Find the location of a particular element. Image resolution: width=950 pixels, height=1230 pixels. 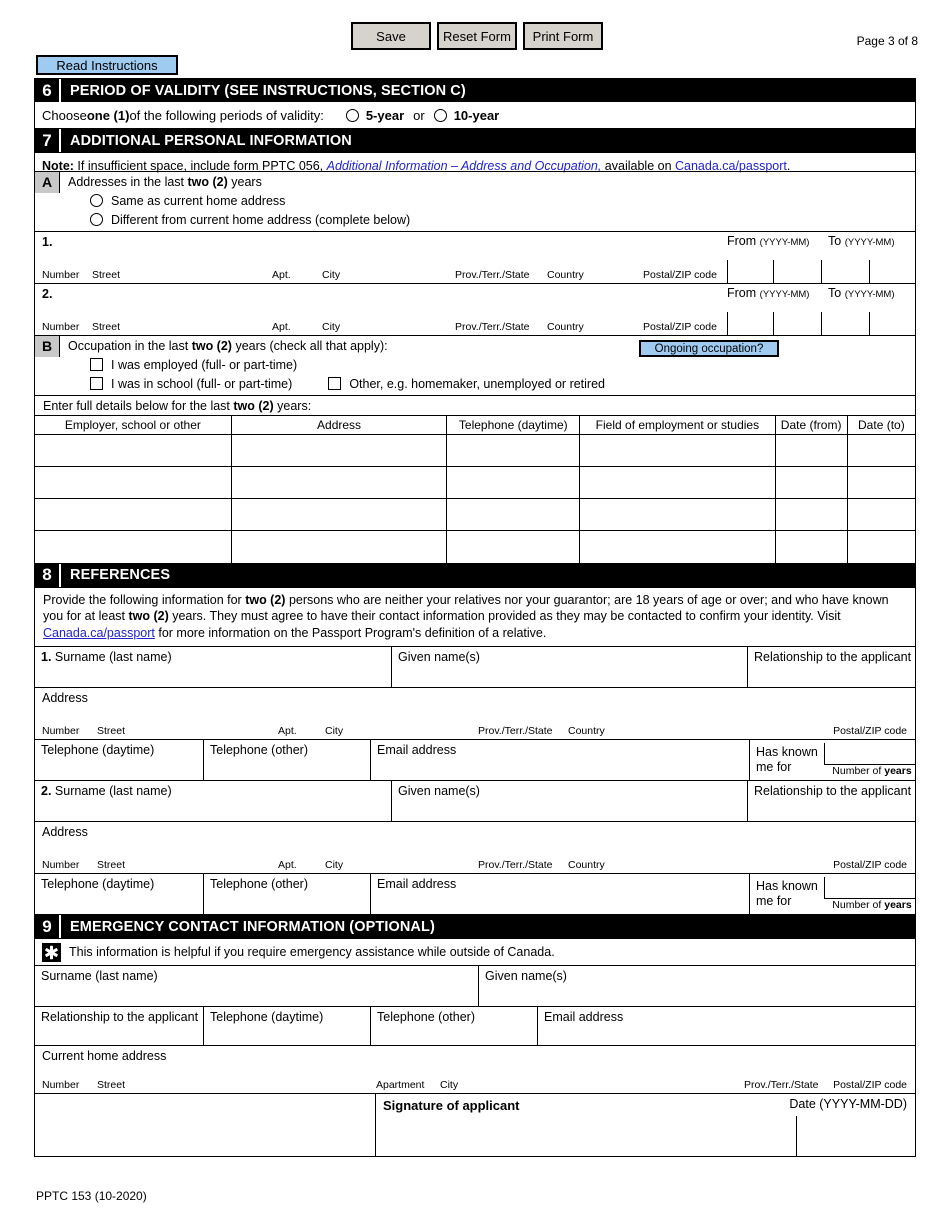

reference-2-telephone-other: Telephone (other) is located at coordinates (286, 894).